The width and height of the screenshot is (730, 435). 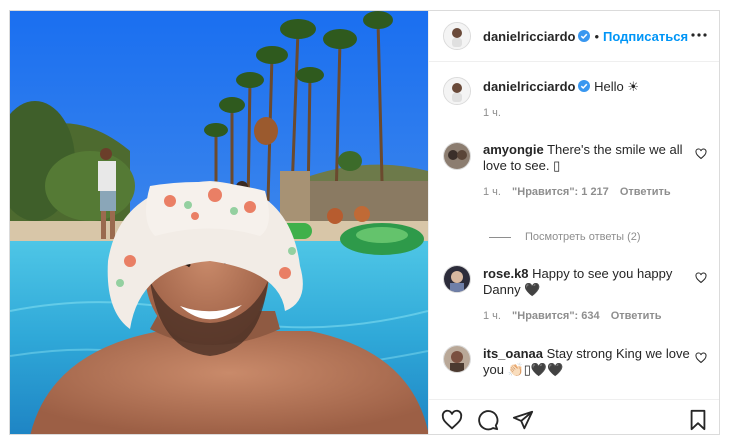 I want to click on comment-text: Happy to see you happy, so click(x=602, y=273).